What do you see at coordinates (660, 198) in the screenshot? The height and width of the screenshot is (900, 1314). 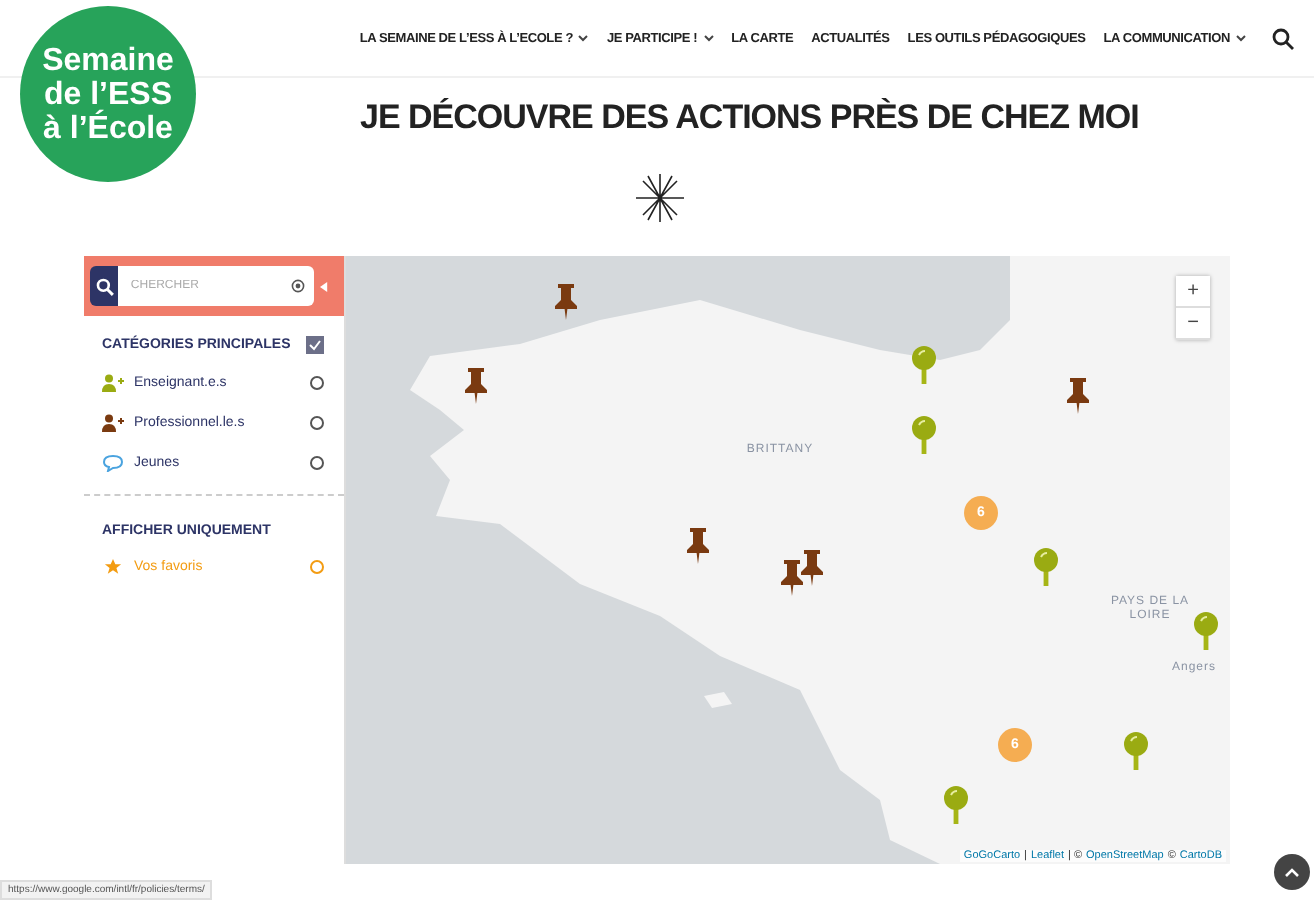 I see `asterisk-icon` at bounding box center [660, 198].